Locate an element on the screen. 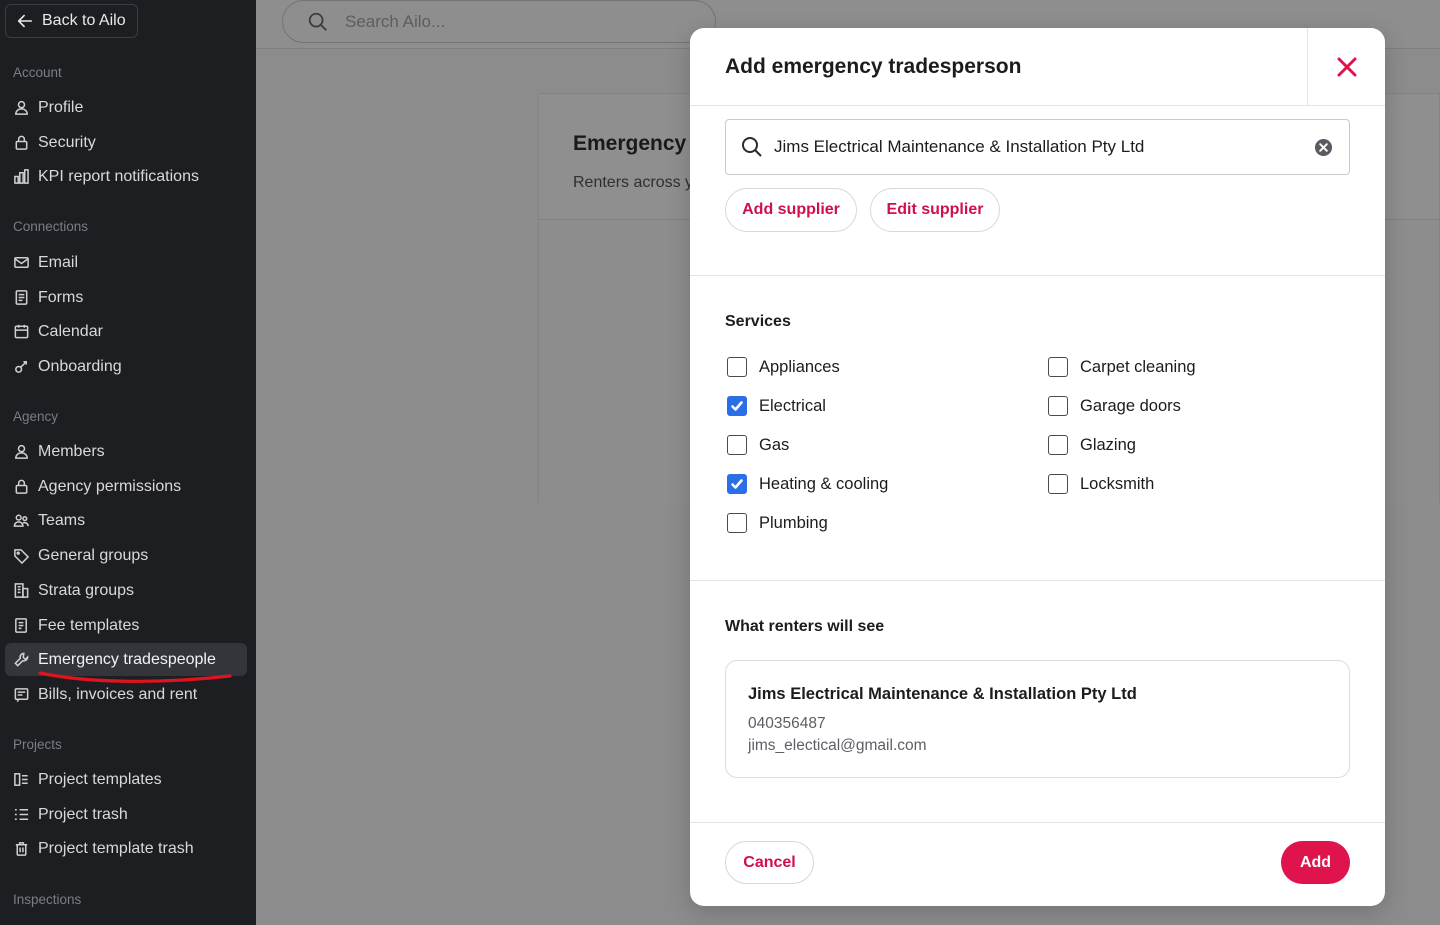 The height and width of the screenshot is (925, 1440). service-checkbox-glazing: Glazing is located at coordinates (1092, 445).